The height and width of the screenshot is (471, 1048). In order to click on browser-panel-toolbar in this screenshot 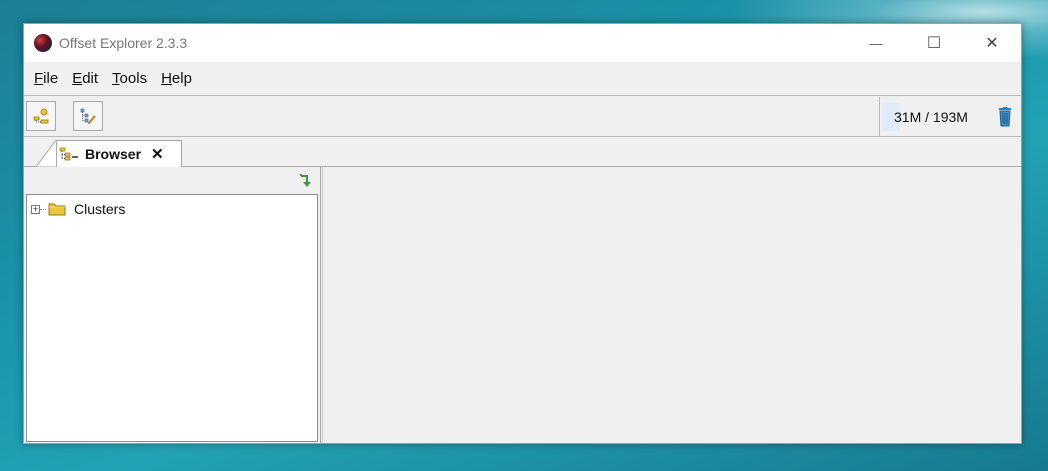, I will do `click(172, 180)`.